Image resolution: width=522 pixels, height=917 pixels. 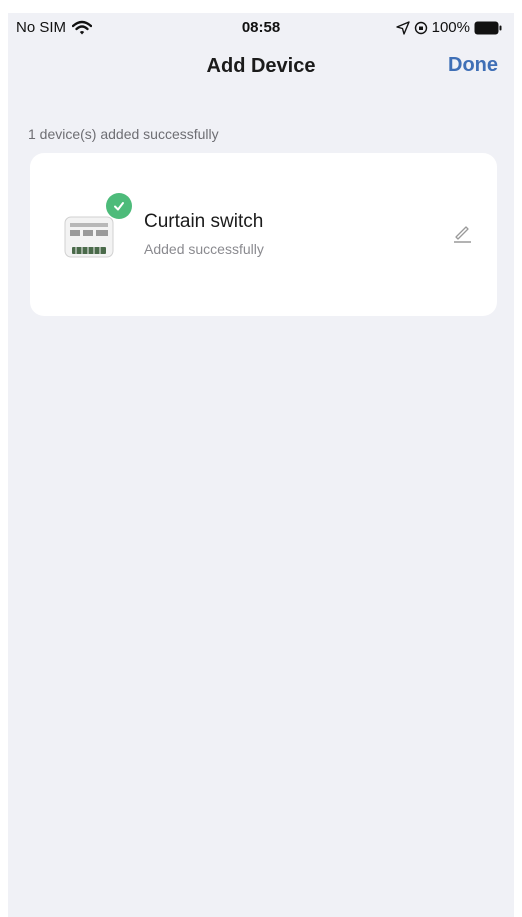 What do you see at coordinates (420, 27) in the screenshot?
I see `orientation-lock-icon` at bounding box center [420, 27].